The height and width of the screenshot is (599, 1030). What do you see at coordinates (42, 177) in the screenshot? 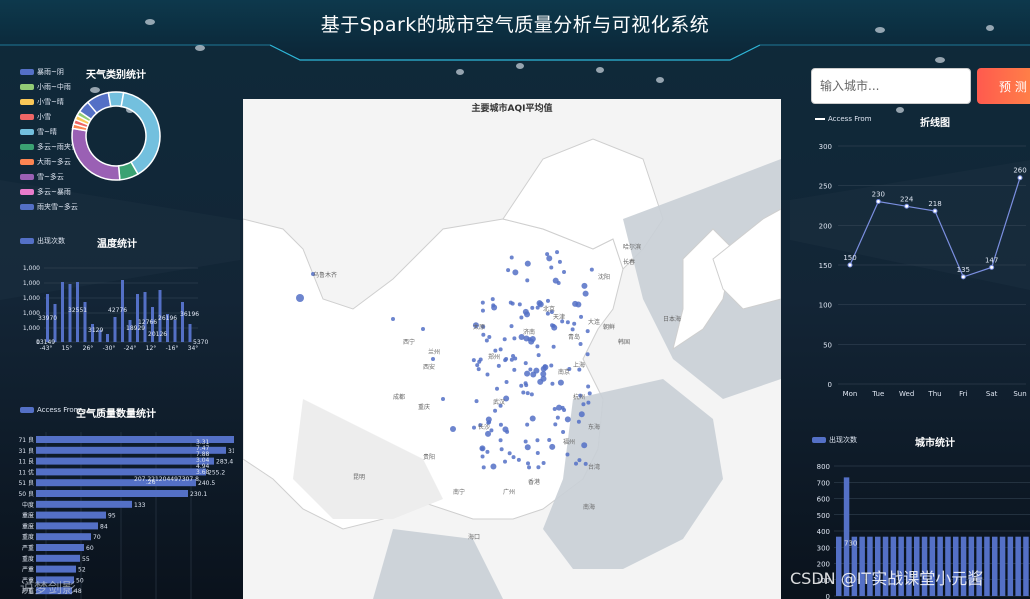
I see `pie-legend-item: 雪~多云` at bounding box center [42, 177].